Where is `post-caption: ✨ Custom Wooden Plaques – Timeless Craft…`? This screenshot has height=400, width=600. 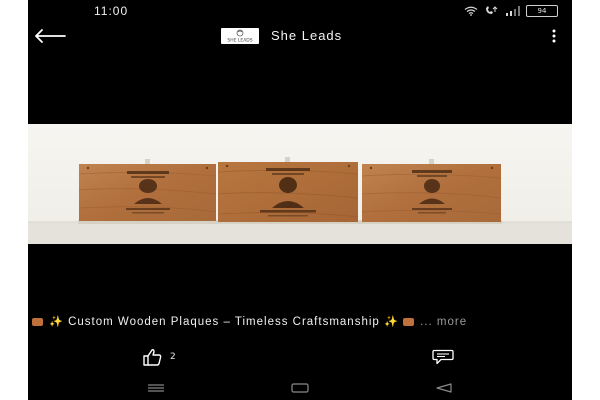
post-caption: ✨ Custom Wooden Plaques – Timeless Craft… is located at coordinates (292, 322).